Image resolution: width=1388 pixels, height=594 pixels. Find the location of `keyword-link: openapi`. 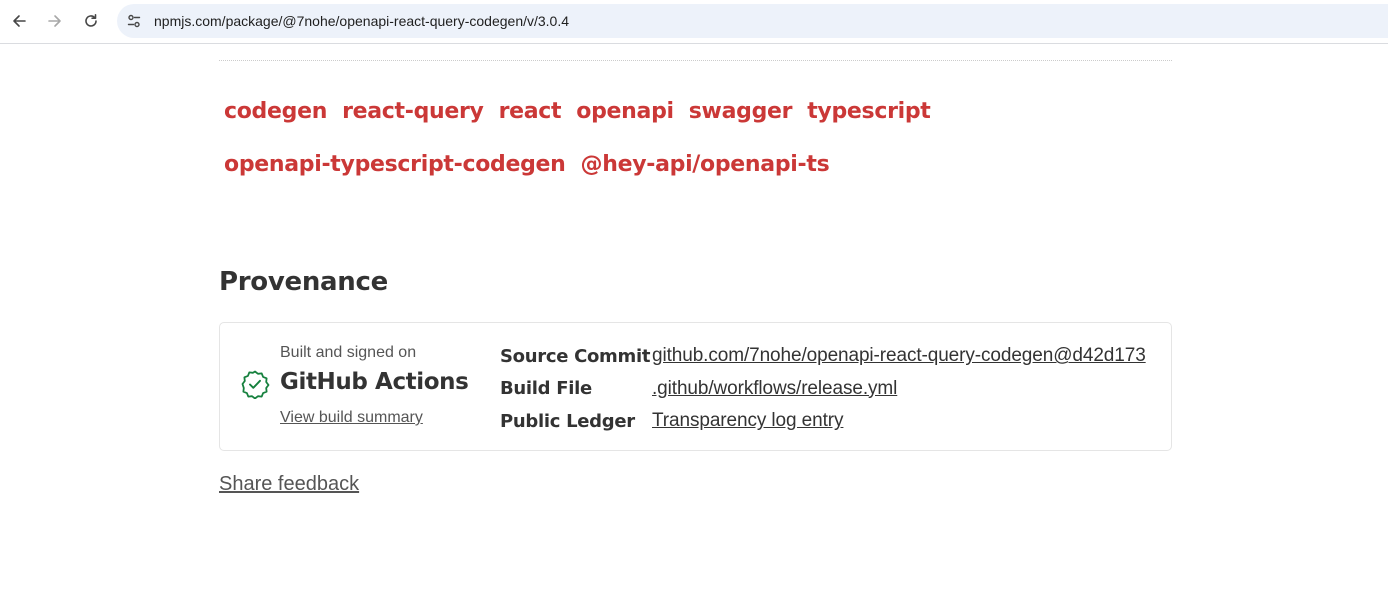

keyword-link: openapi is located at coordinates (627, 111).